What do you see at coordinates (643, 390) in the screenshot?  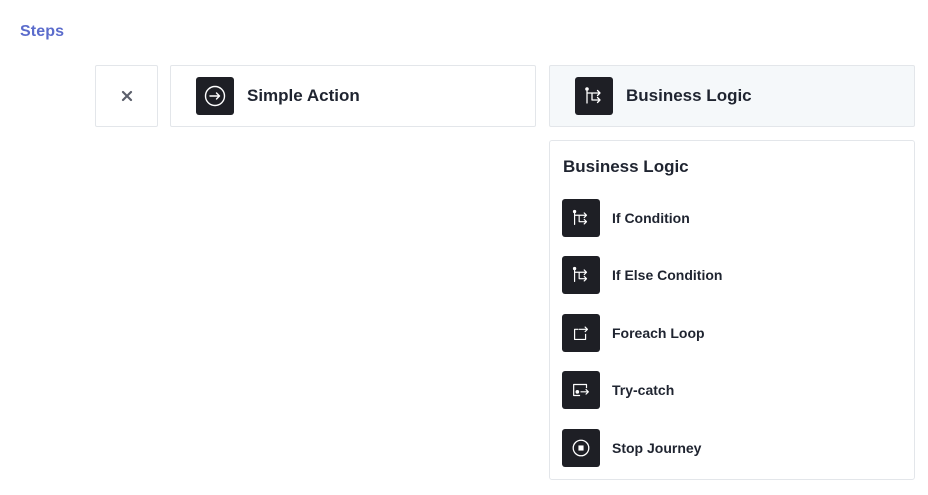 I see `menu-item-label: Try-catch` at bounding box center [643, 390].